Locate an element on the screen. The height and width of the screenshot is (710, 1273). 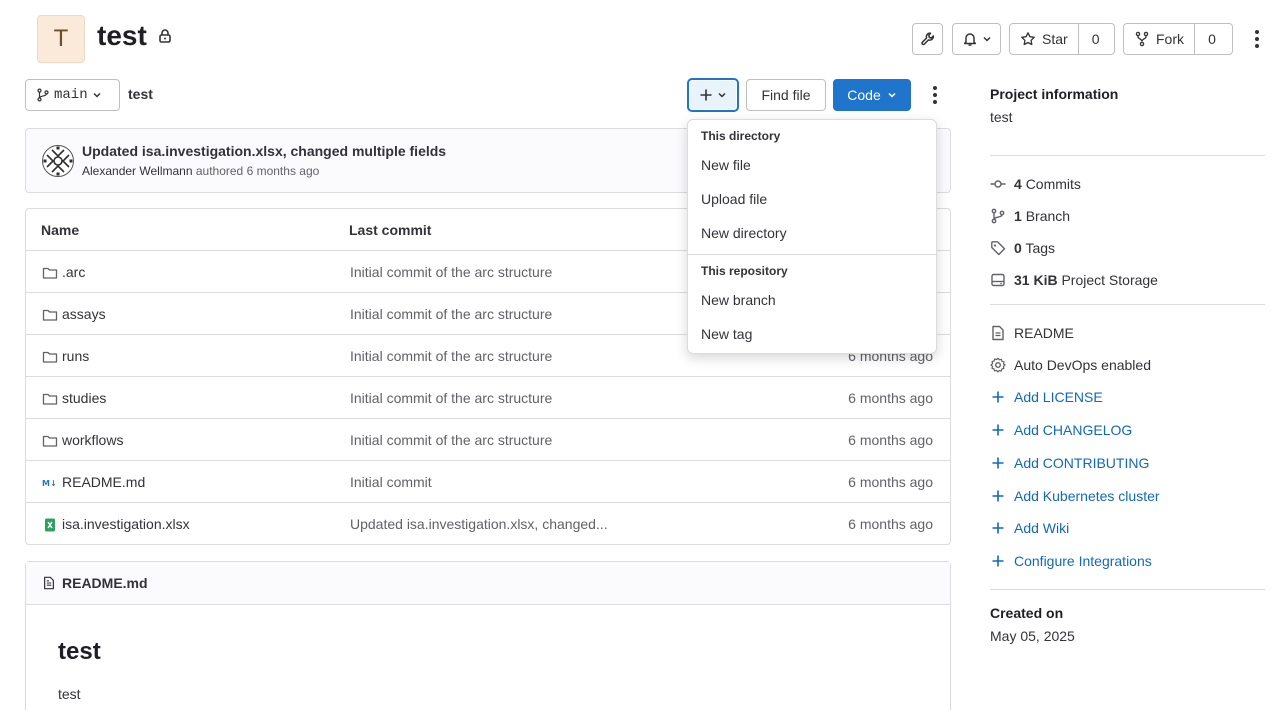
file-name: isa.investigation.xlsx is located at coordinates (126, 524).